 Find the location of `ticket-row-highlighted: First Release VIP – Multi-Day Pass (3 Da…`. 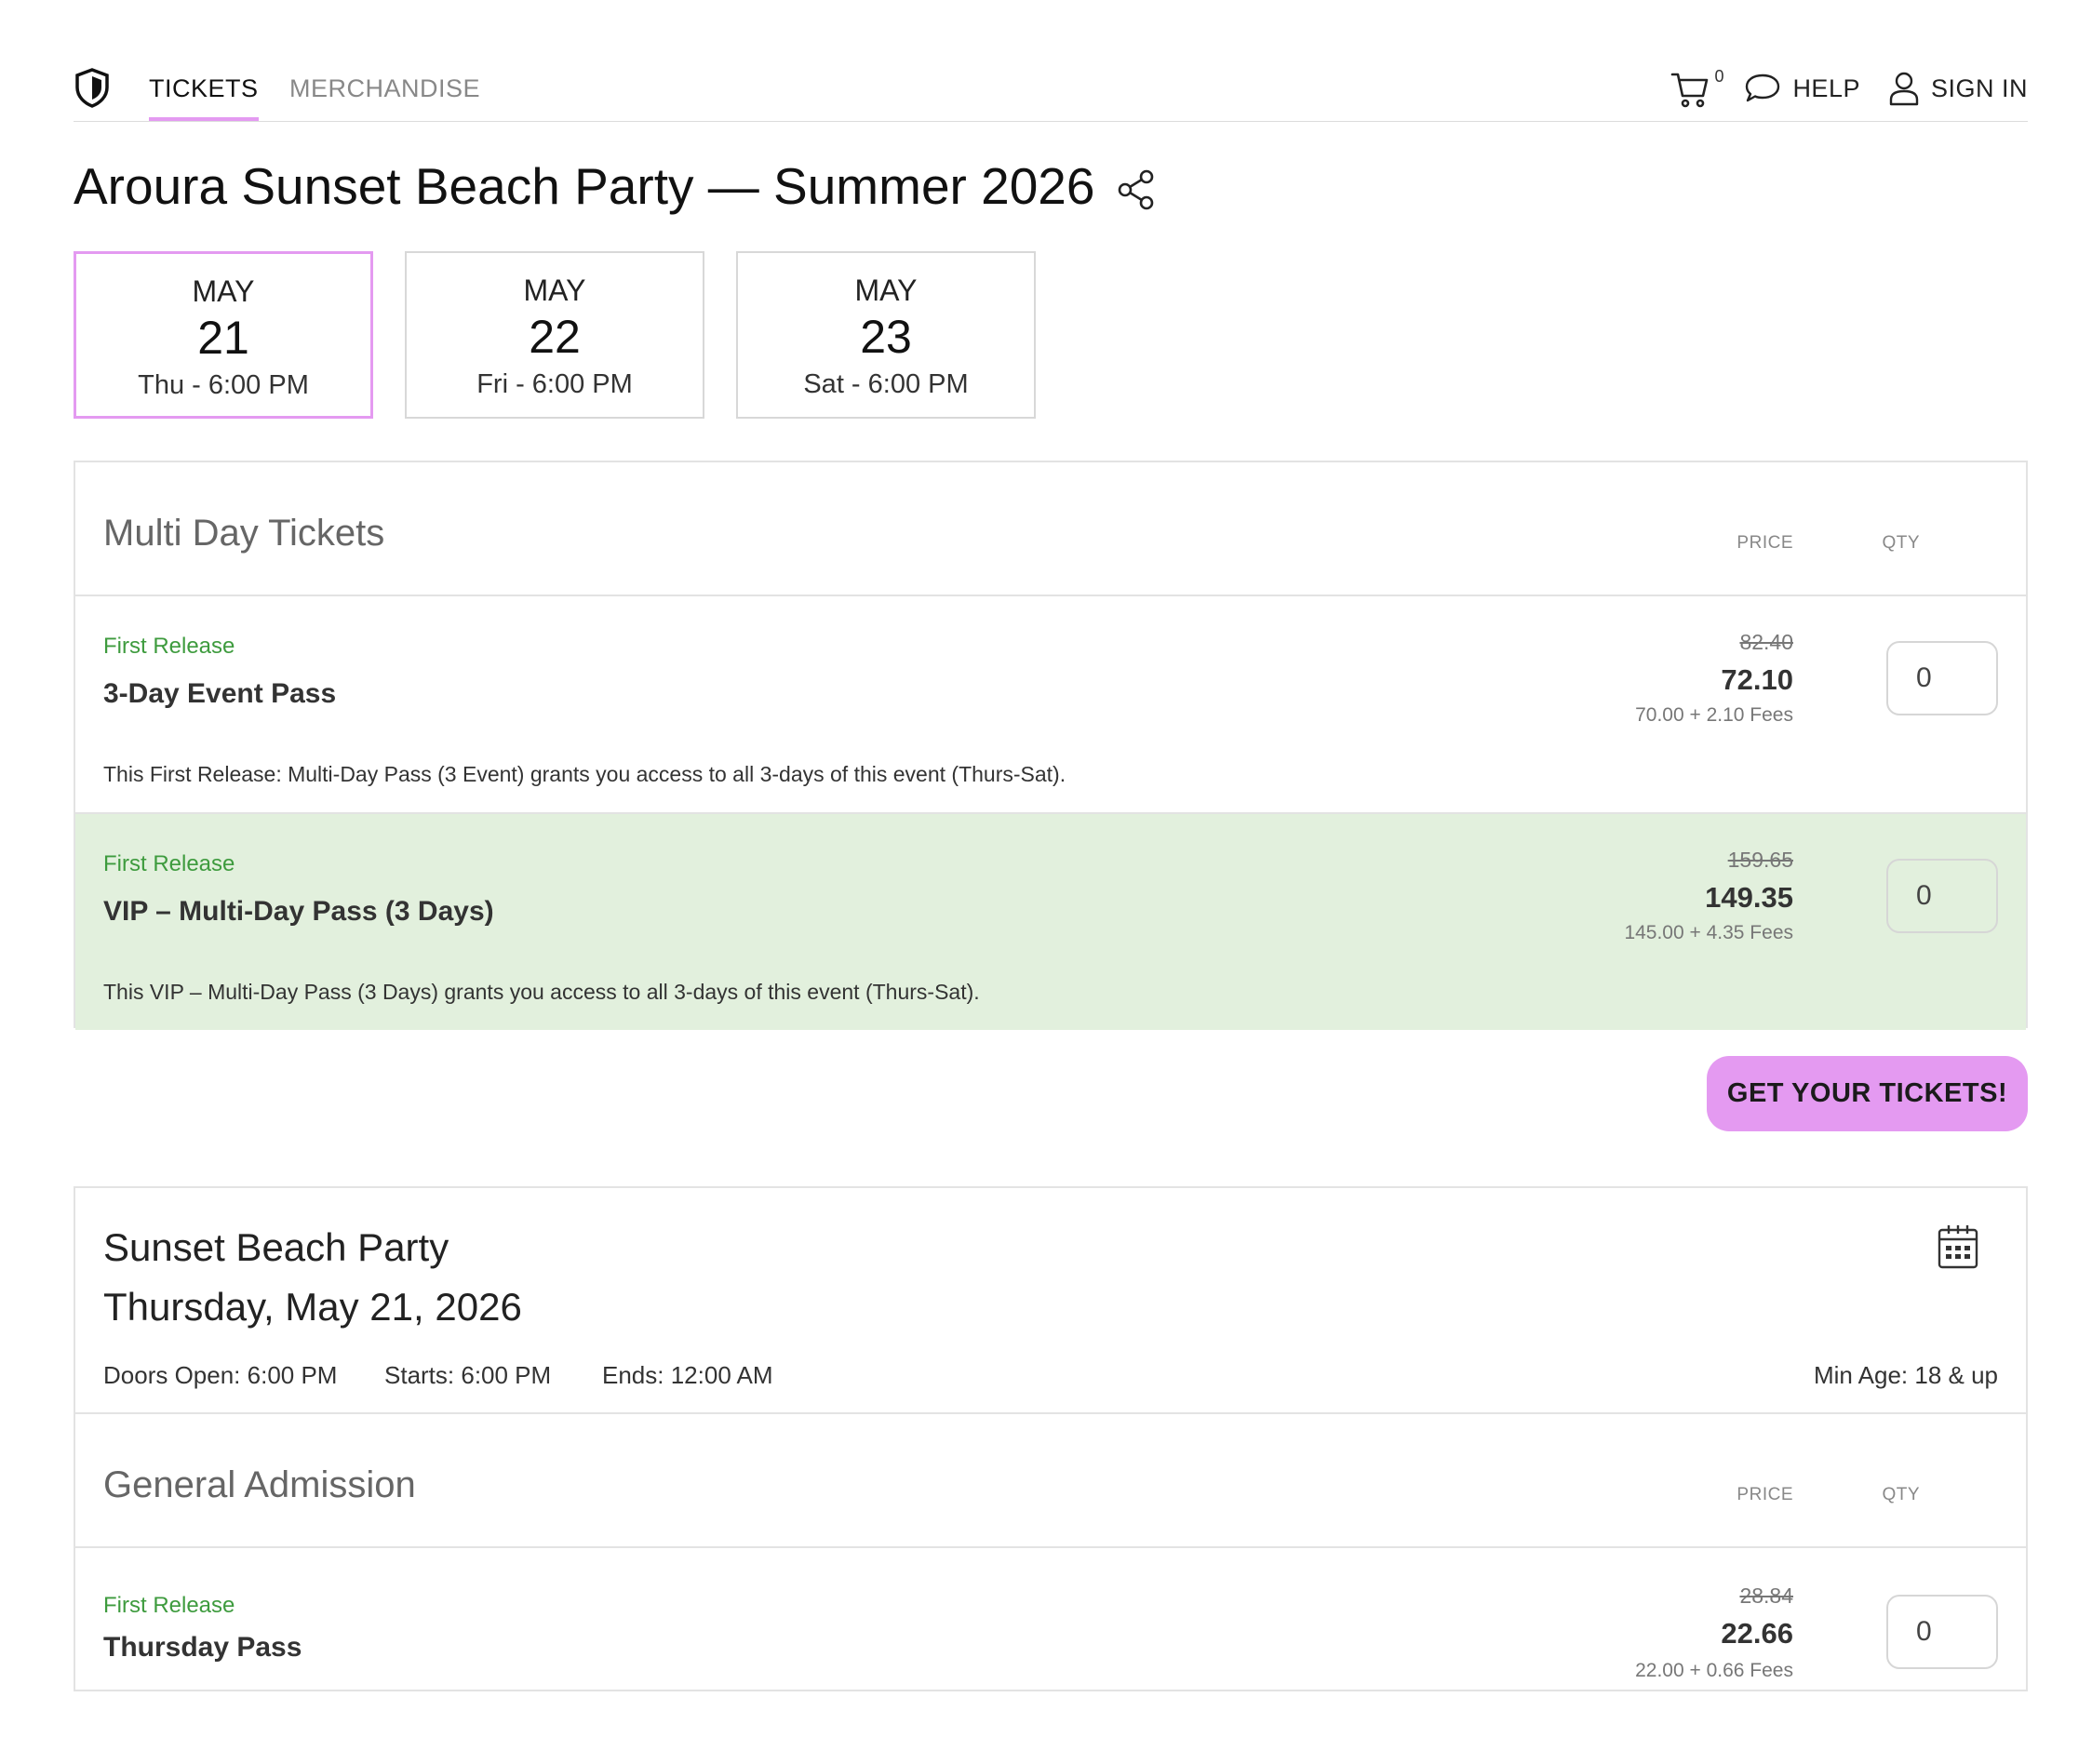

ticket-row-highlighted: First Release VIP – Multi-Day Pass (3 Da… is located at coordinates (1050, 922).